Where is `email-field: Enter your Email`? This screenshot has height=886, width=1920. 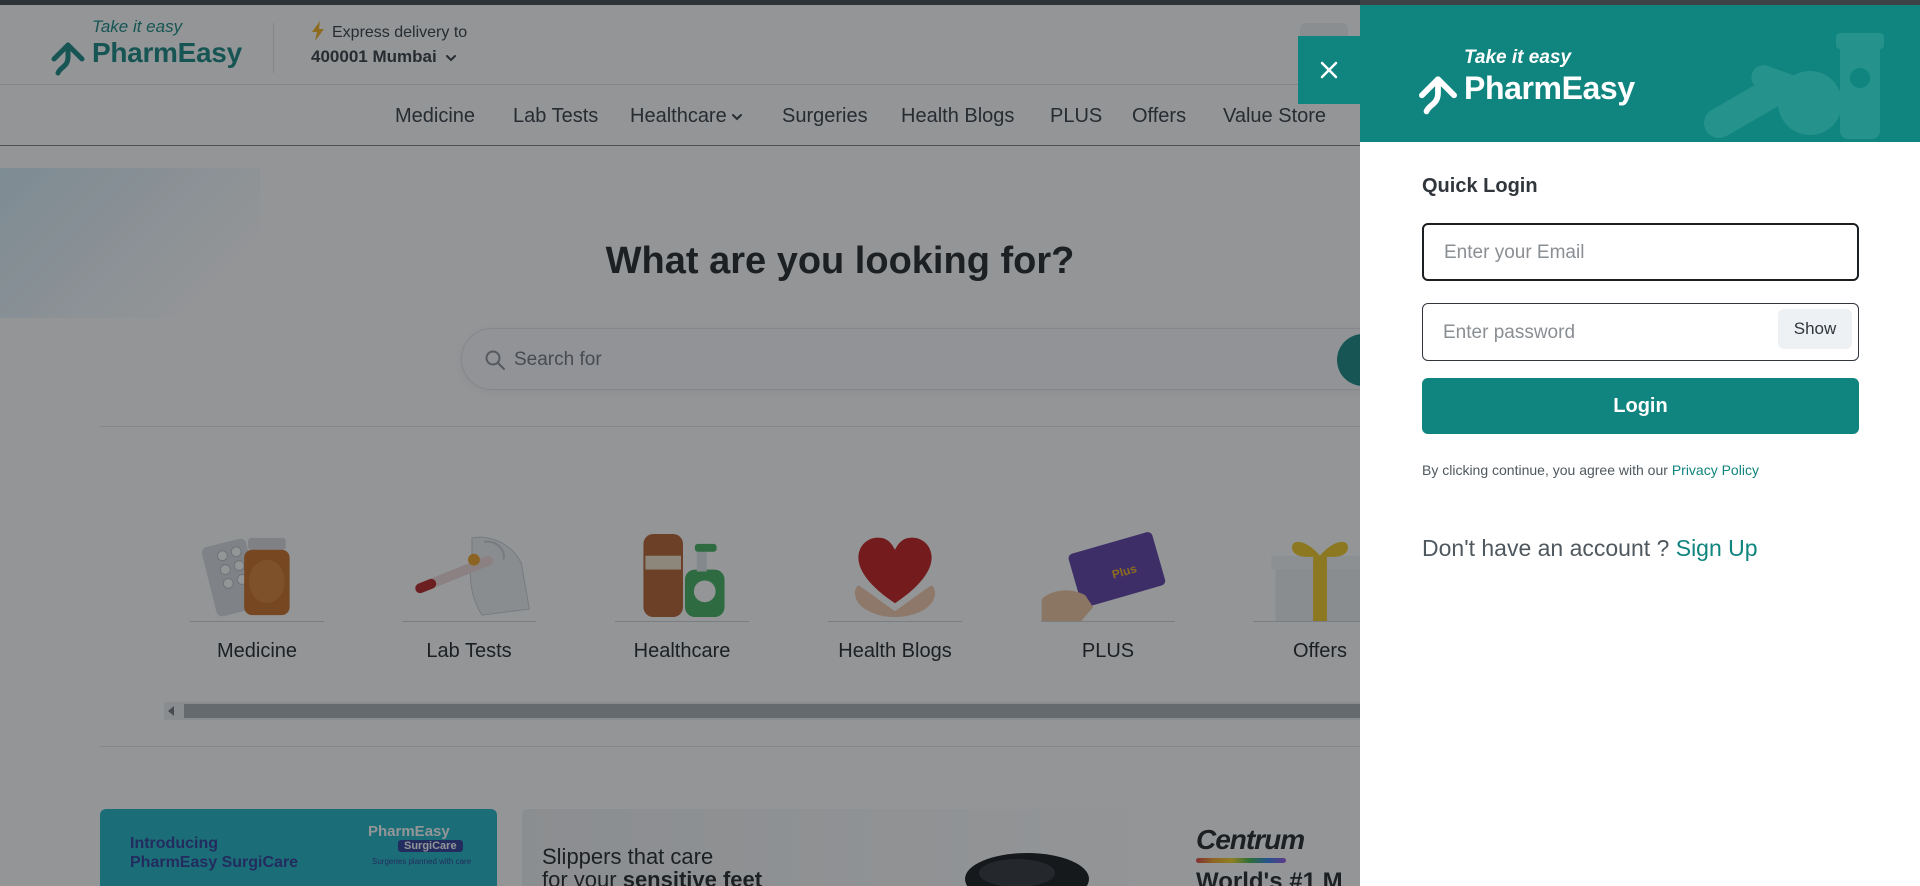
email-field: Enter your Email is located at coordinates (1640, 252).